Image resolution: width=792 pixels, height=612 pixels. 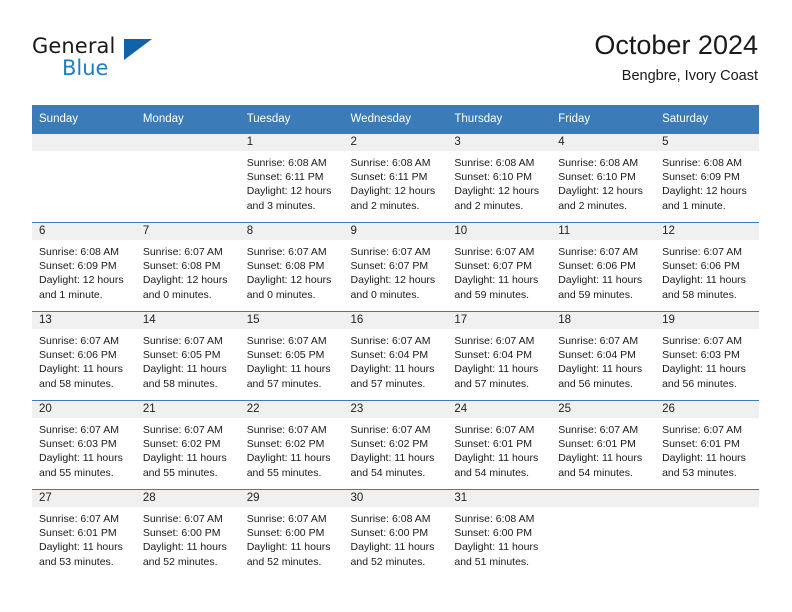 I want to click on daylight-text-line2: and 57 minutes., so click(x=388, y=383).